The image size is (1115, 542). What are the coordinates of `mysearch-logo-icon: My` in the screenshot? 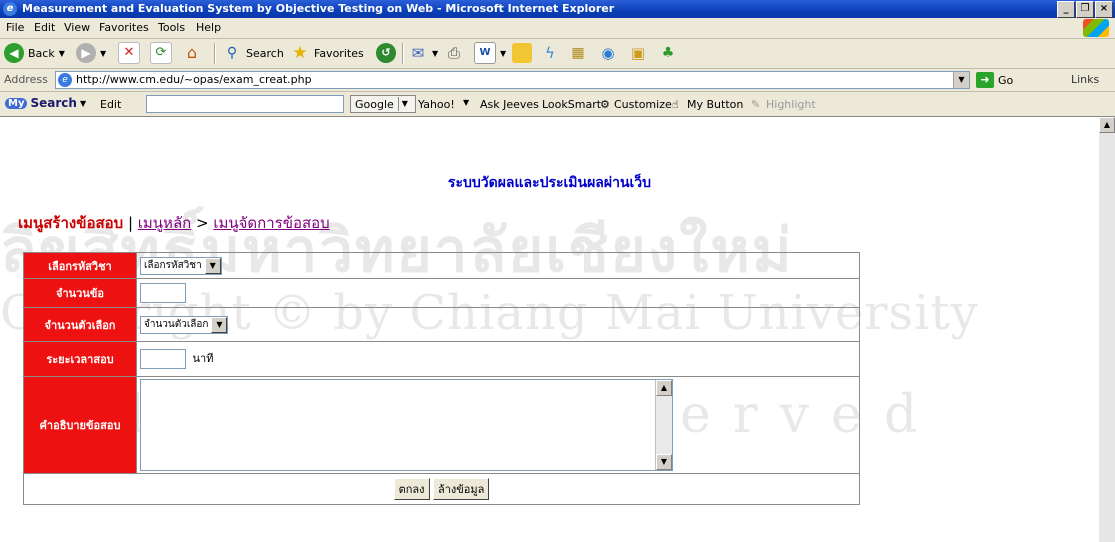 It's located at (16, 103).